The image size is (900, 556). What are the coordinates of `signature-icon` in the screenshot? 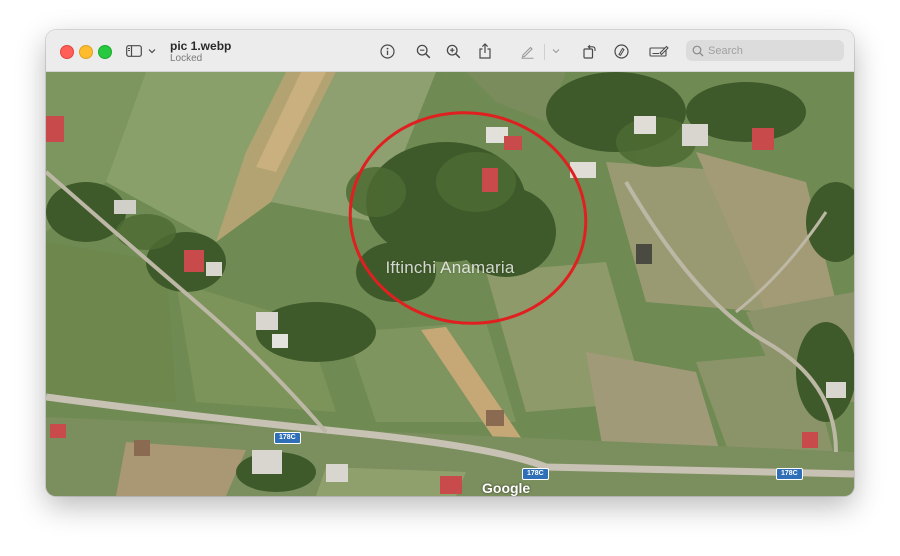 It's located at (659, 51).